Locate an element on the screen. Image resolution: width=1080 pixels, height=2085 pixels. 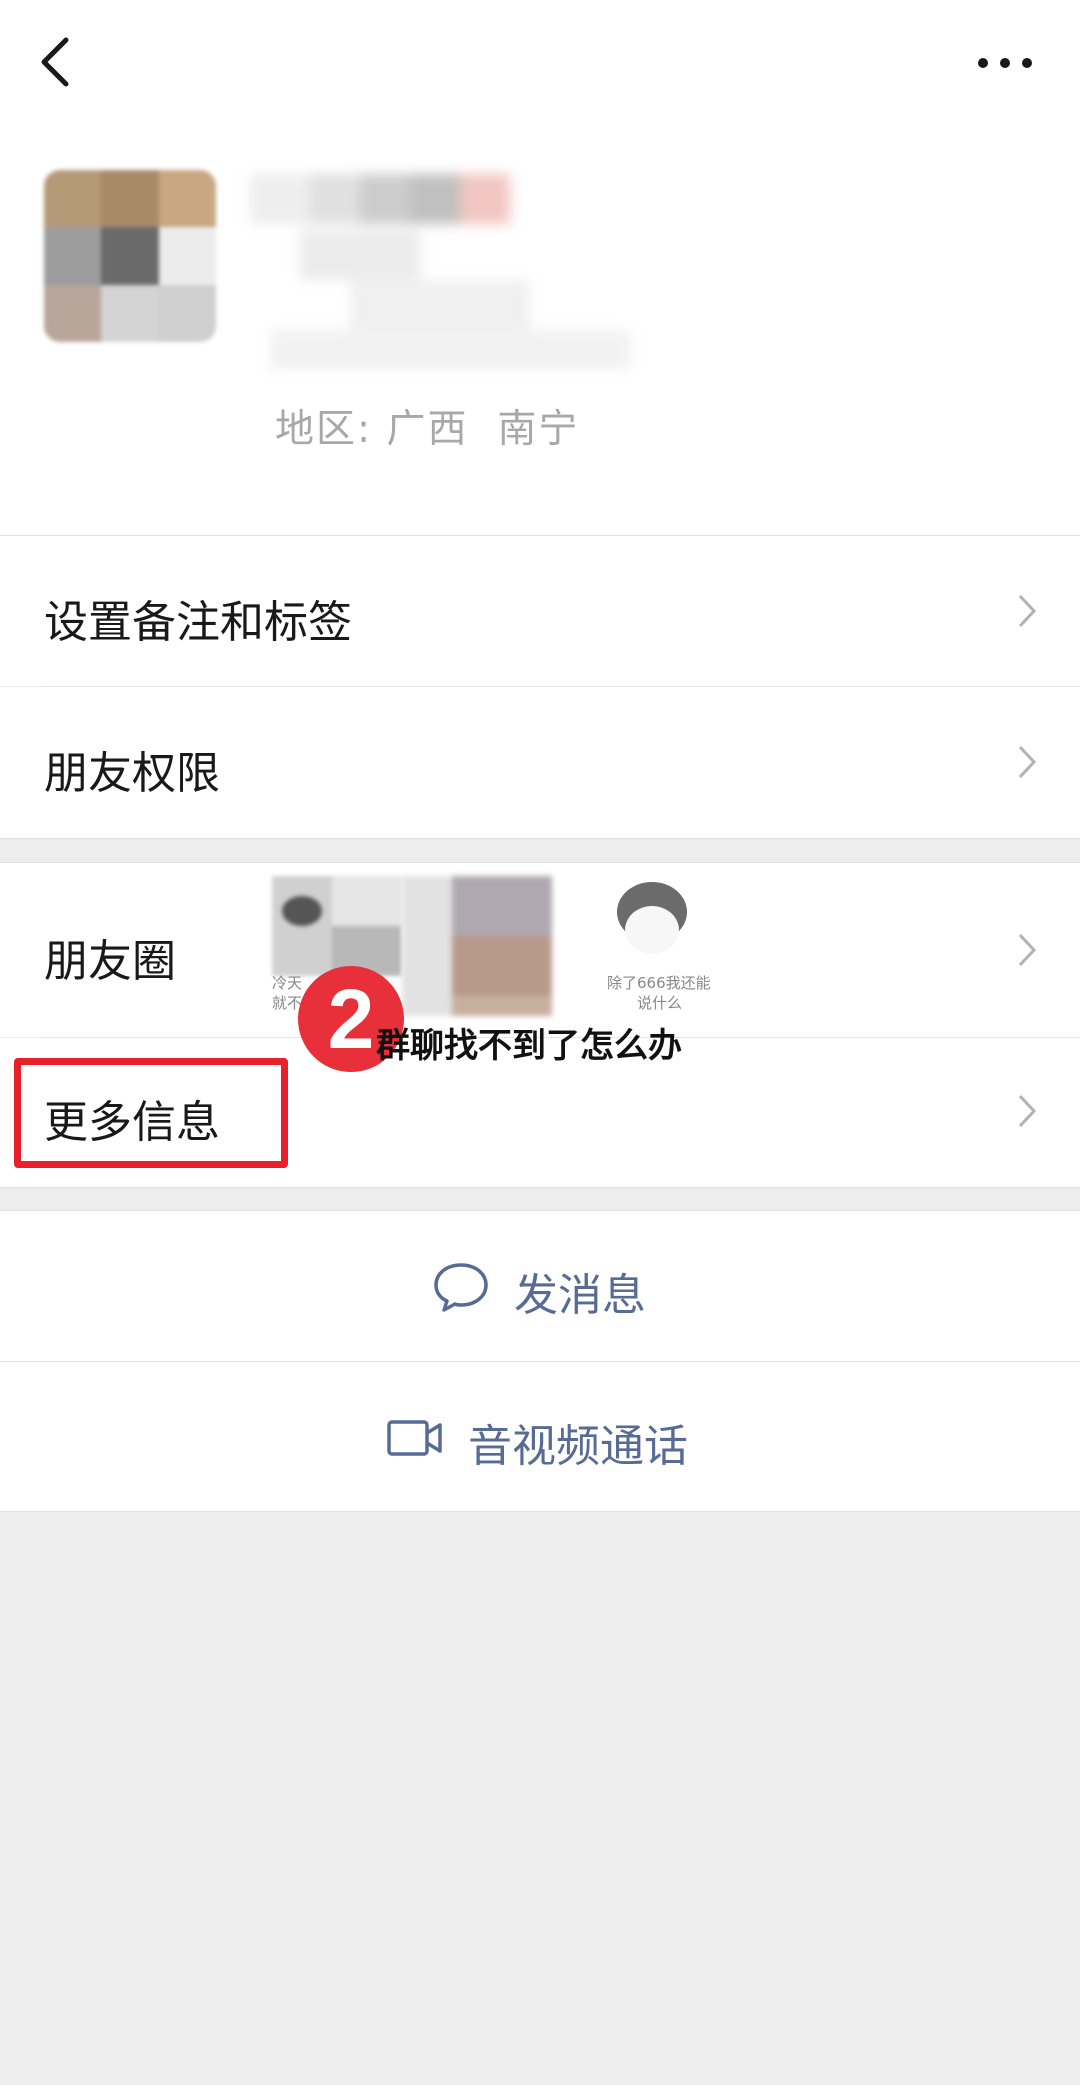
video-call-button: 音视频通话 is located at coordinates (540, 1436).